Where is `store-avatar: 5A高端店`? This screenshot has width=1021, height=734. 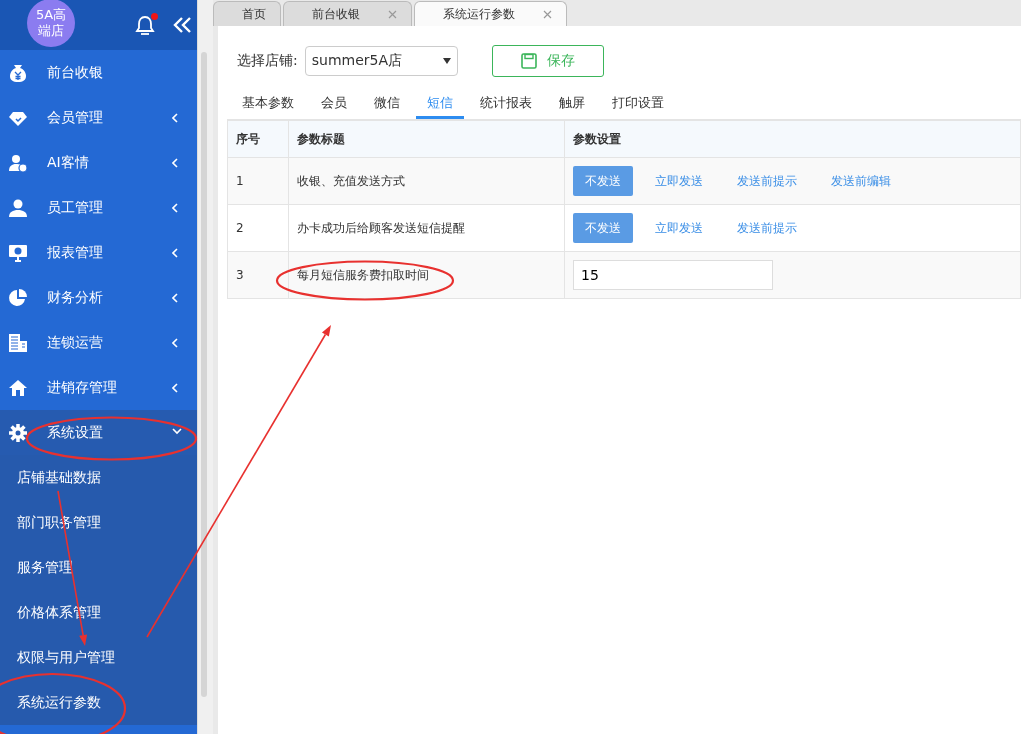 store-avatar: 5A高端店 is located at coordinates (51, 23).